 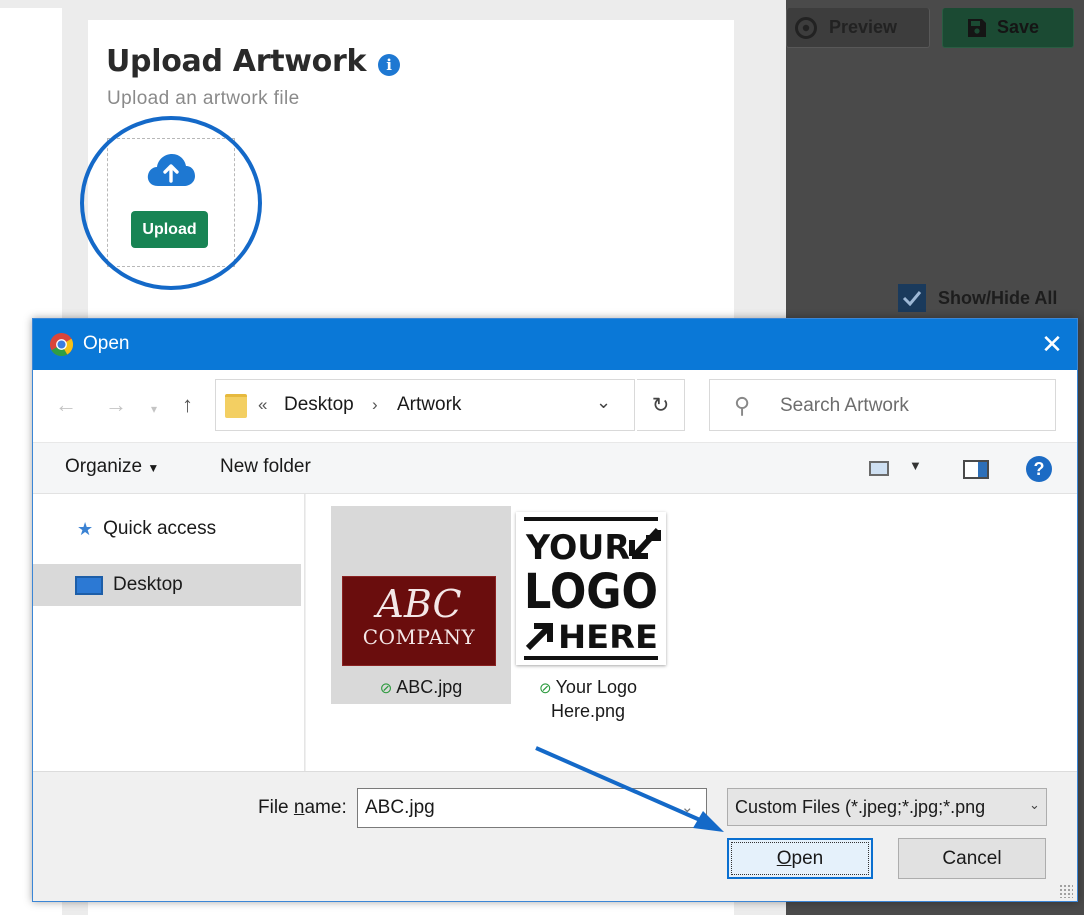 I want to click on file-name-label-pre: File, so click(x=276, y=807).